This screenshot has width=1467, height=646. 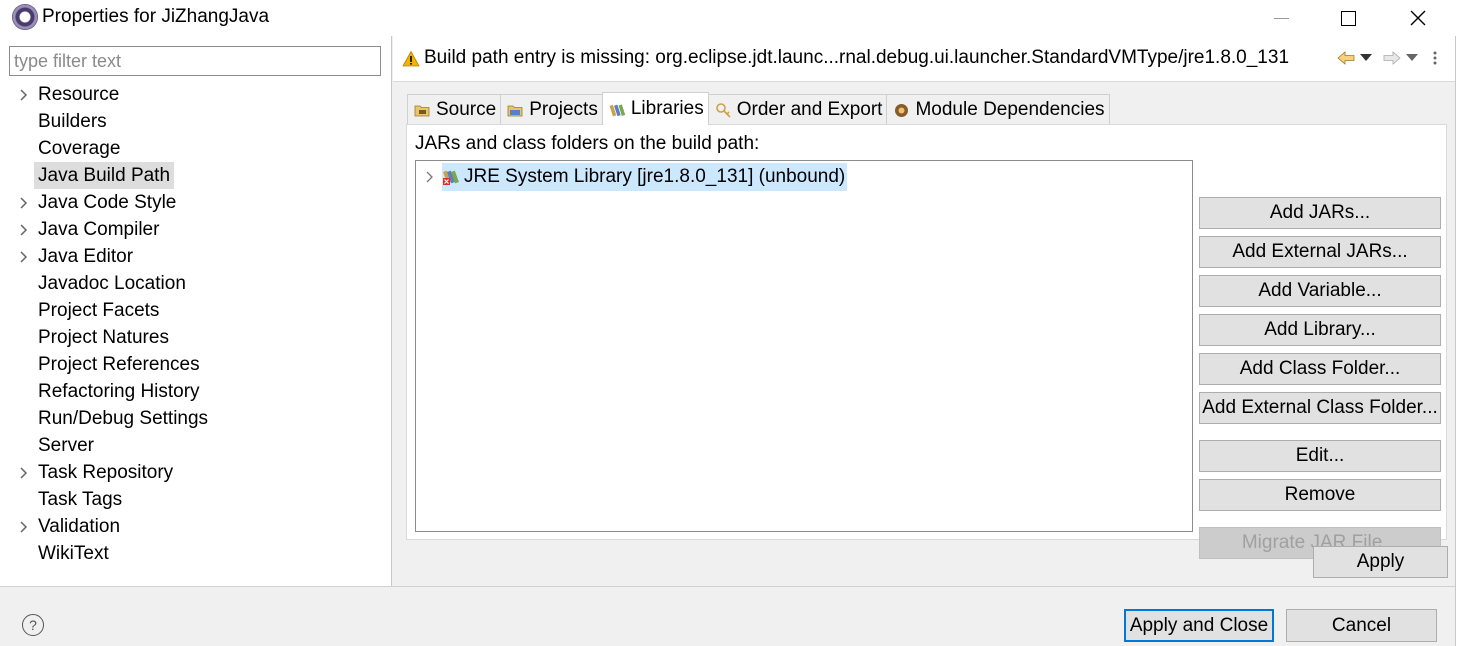 I want to click on view-menu-button, so click(x=1435, y=58).